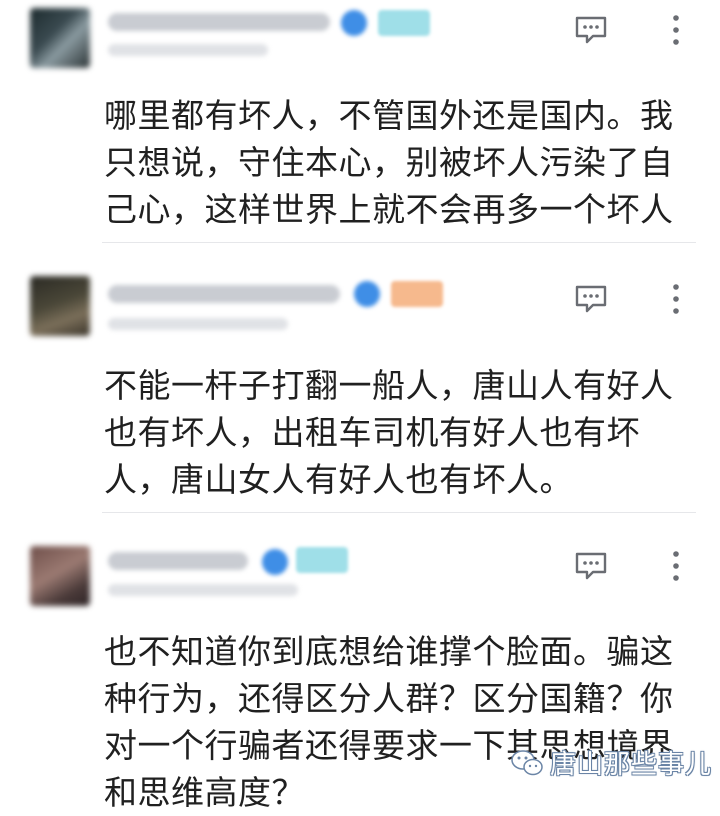 This screenshot has width=720, height=816. What do you see at coordinates (527, 762) in the screenshot?
I see `wechat-logo-icon` at bounding box center [527, 762].